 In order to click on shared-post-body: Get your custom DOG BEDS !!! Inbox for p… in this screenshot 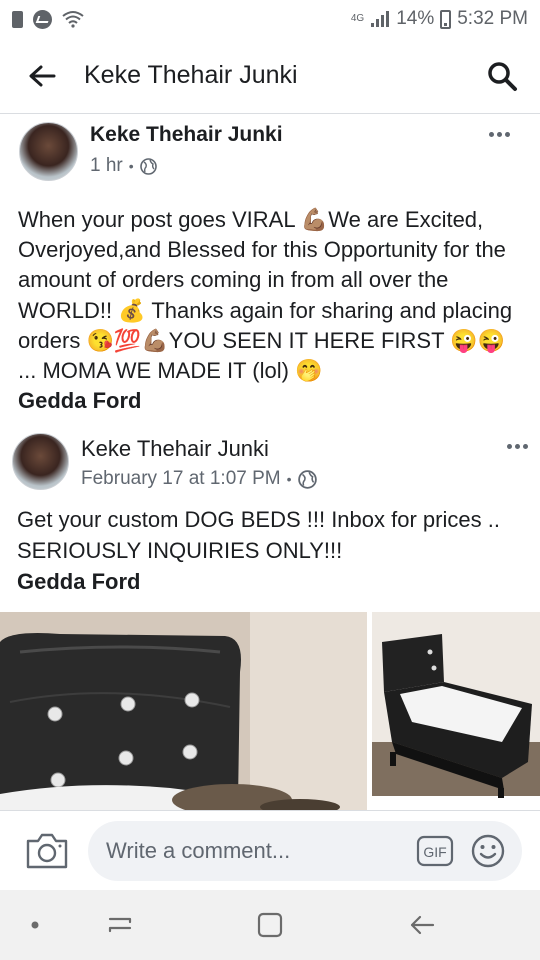, I will do `click(272, 550)`.